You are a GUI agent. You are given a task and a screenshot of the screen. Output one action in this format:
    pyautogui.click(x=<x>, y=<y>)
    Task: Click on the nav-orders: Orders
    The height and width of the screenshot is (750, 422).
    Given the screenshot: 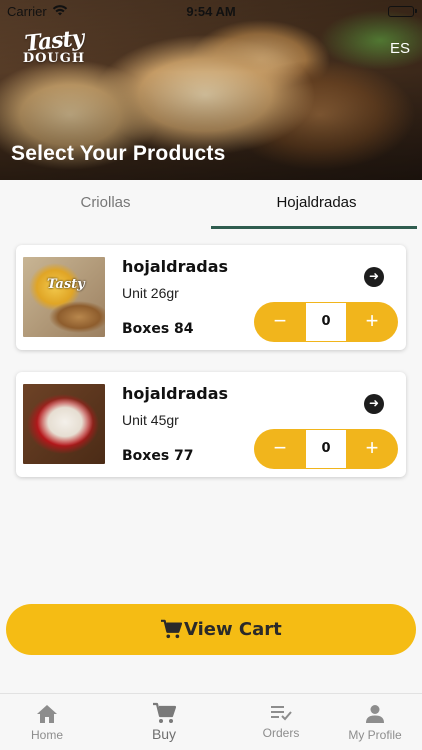 What is the action you would take?
    pyautogui.click(x=281, y=722)
    